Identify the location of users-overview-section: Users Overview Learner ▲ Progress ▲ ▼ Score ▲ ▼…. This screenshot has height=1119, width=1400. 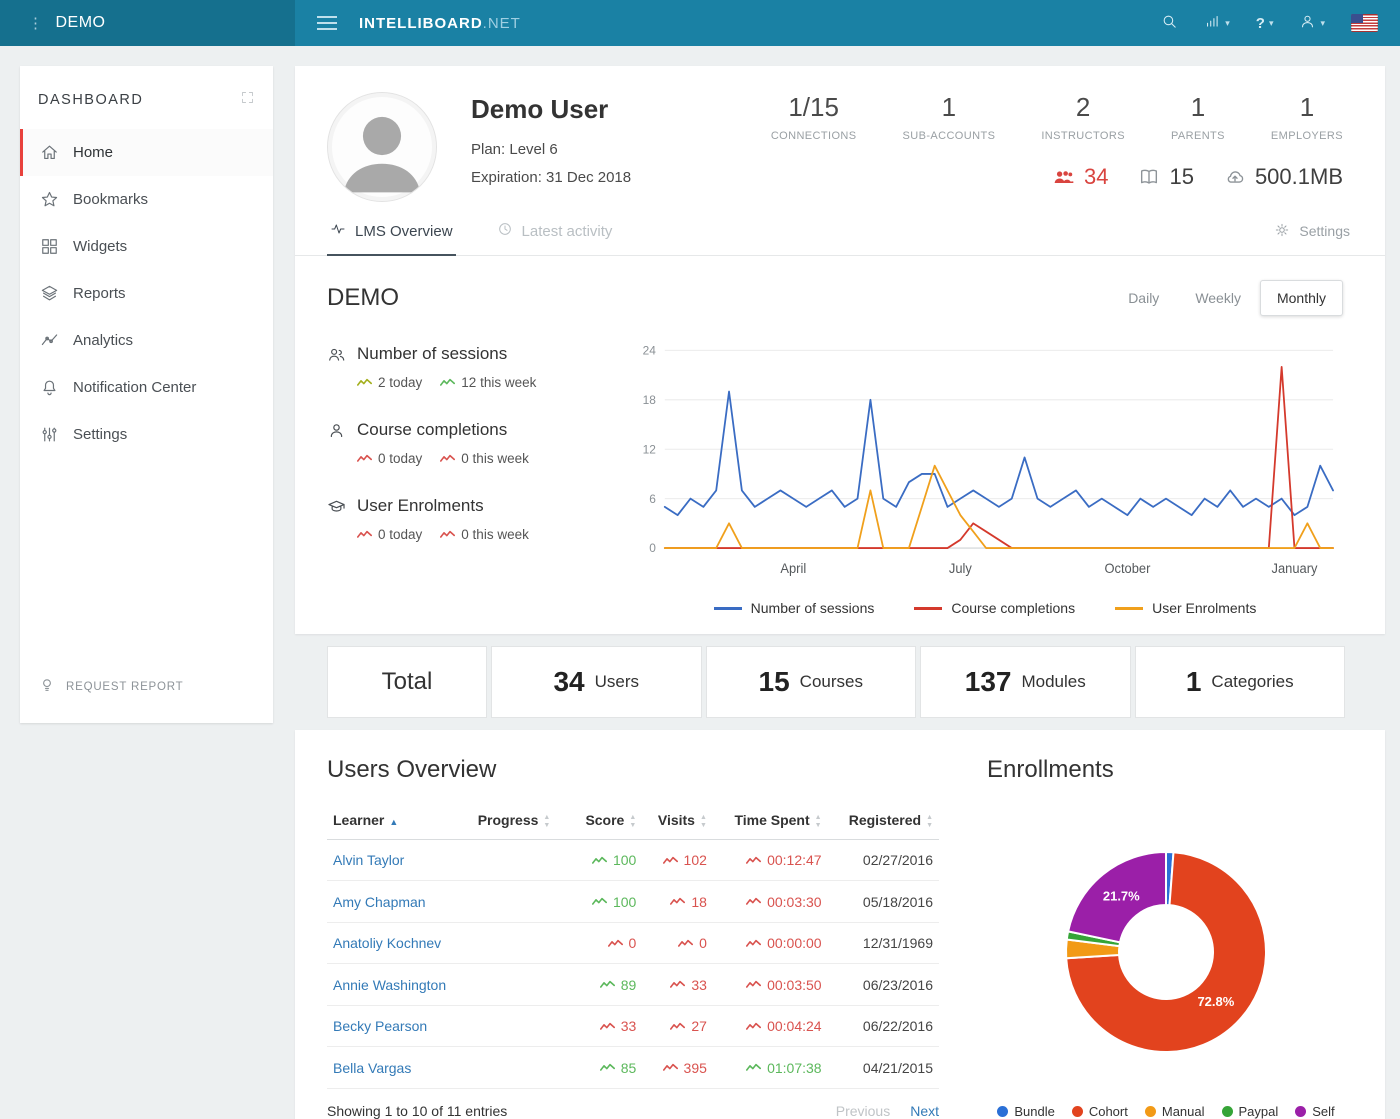
(633, 937).